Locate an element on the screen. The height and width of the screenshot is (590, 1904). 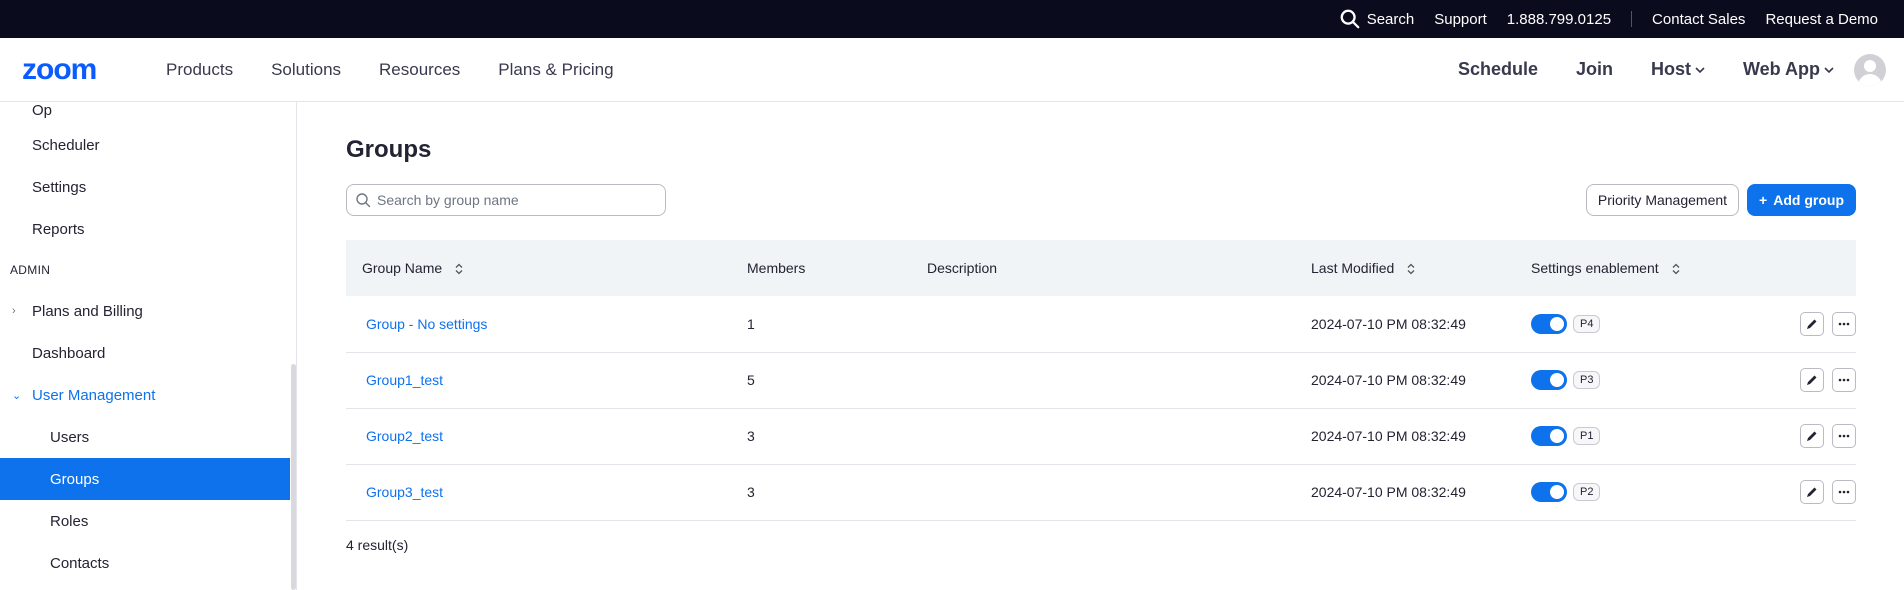
secondary-nav: Schedule Join Host Web App is located at coordinates (1681, 69).